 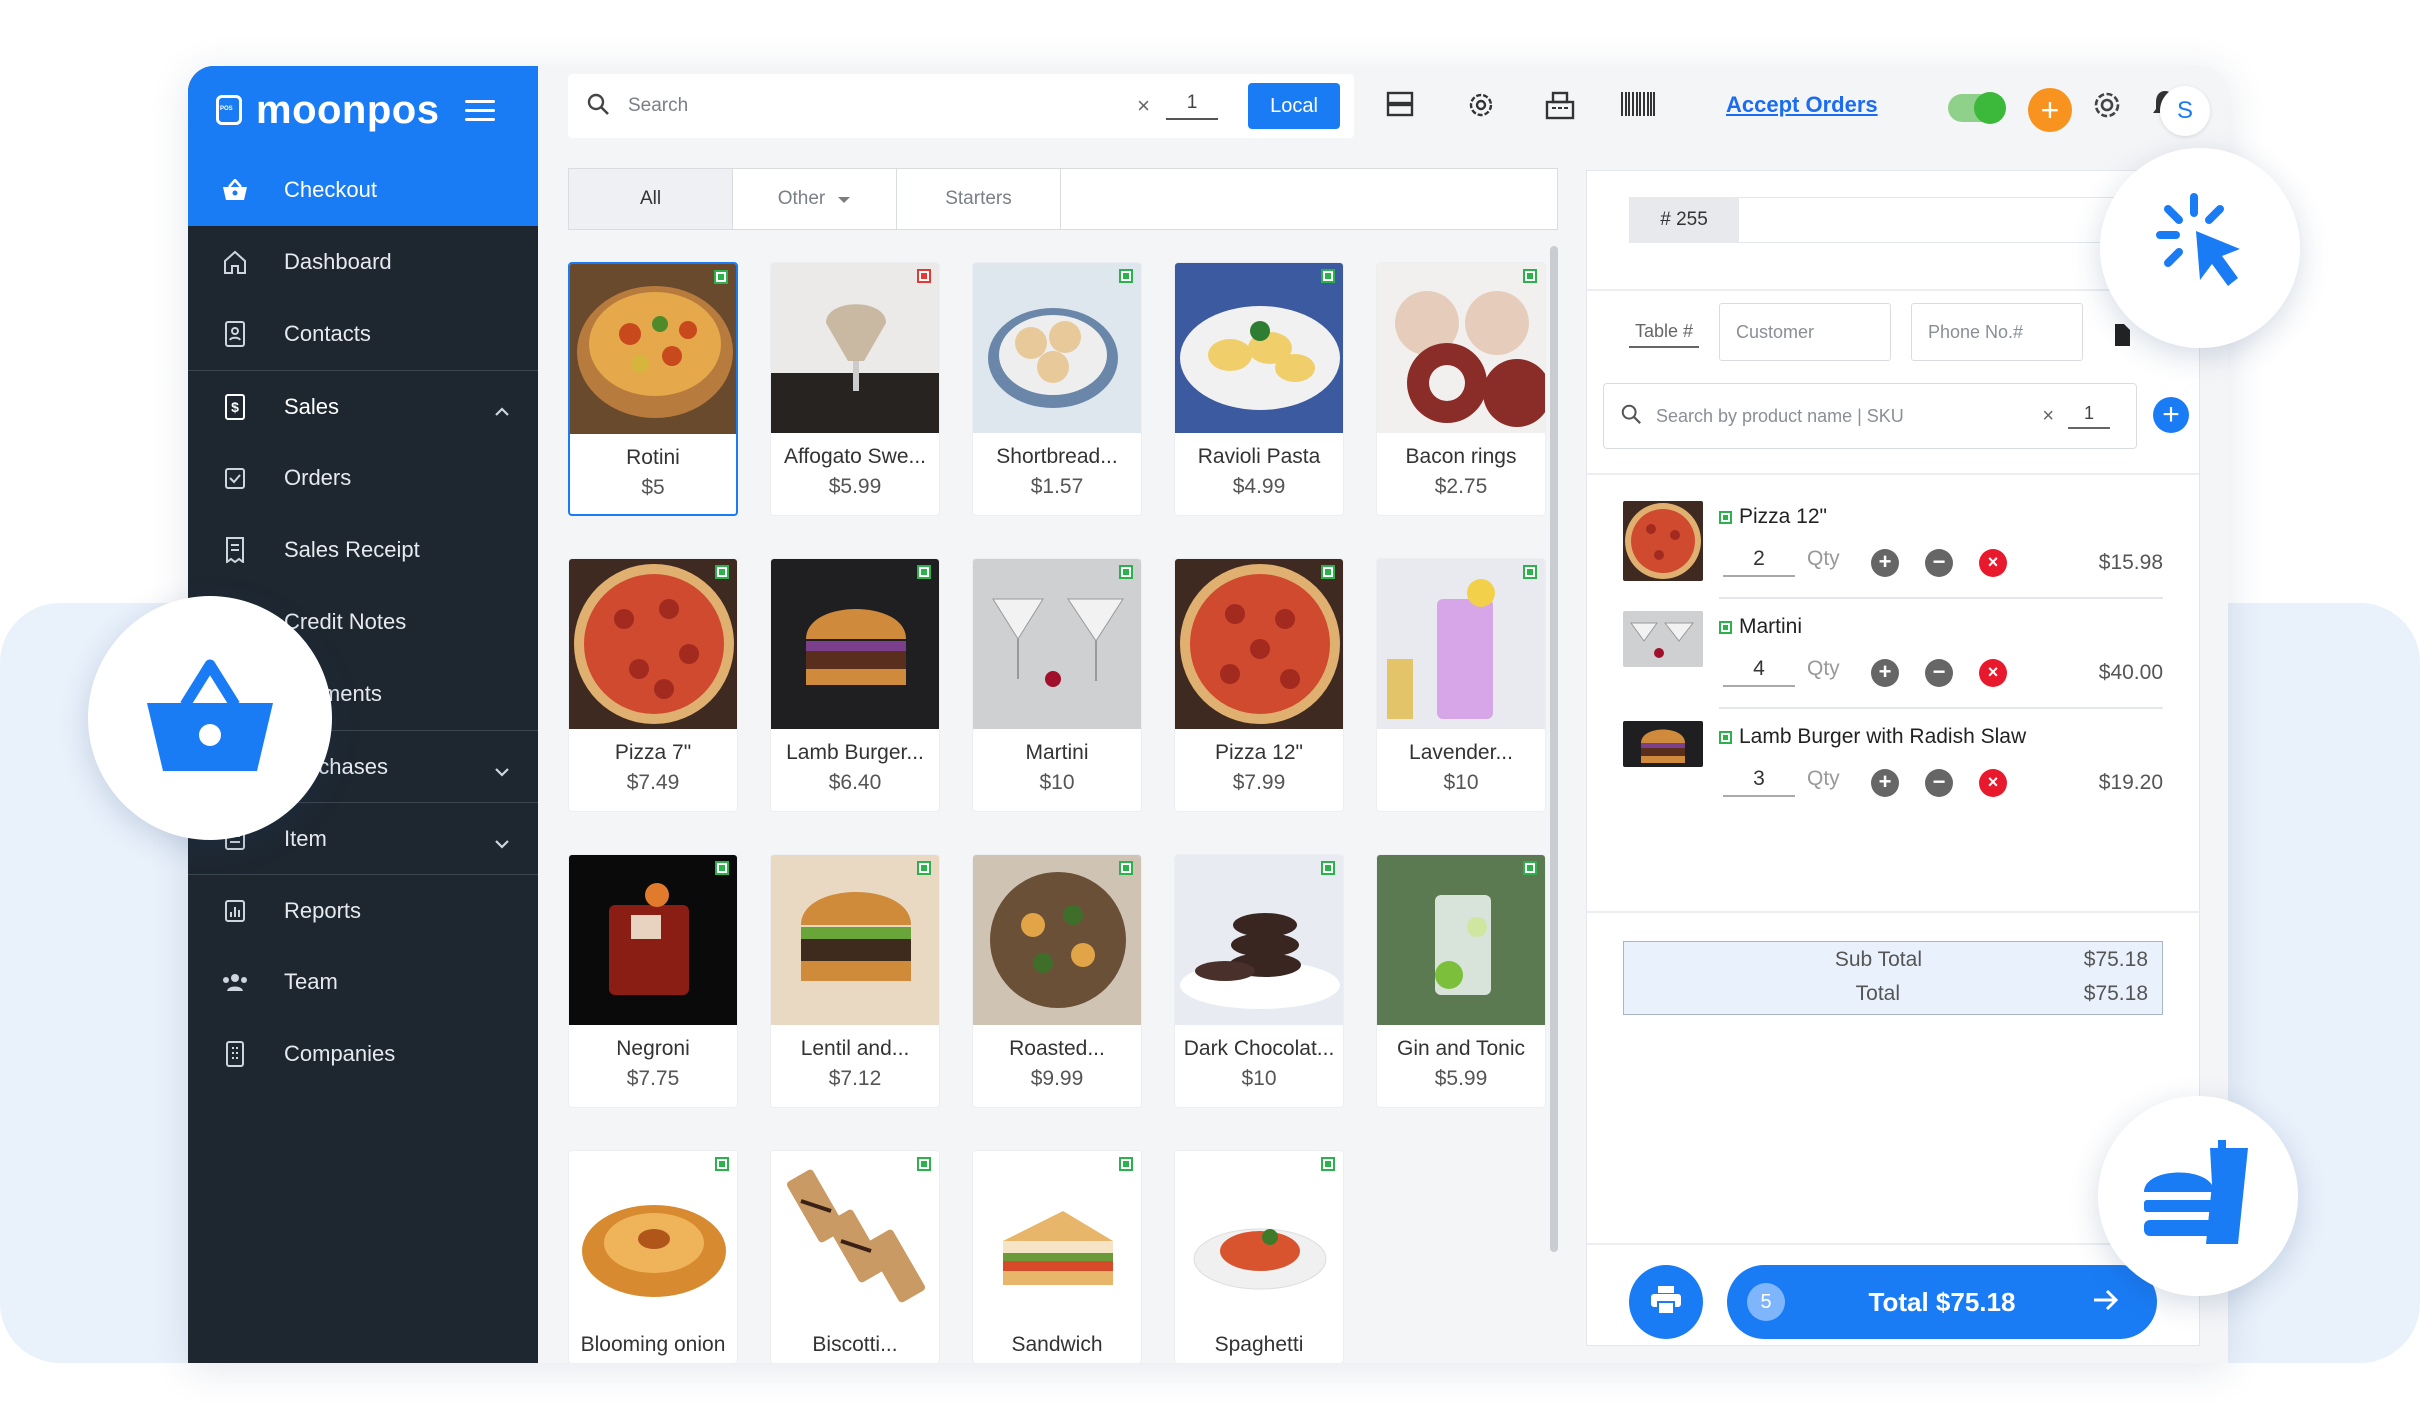 What do you see at coordinates (1997, 332) in the screenshot?
I see `phone-field: Phone No.#` at bounding box center [1997, 332].